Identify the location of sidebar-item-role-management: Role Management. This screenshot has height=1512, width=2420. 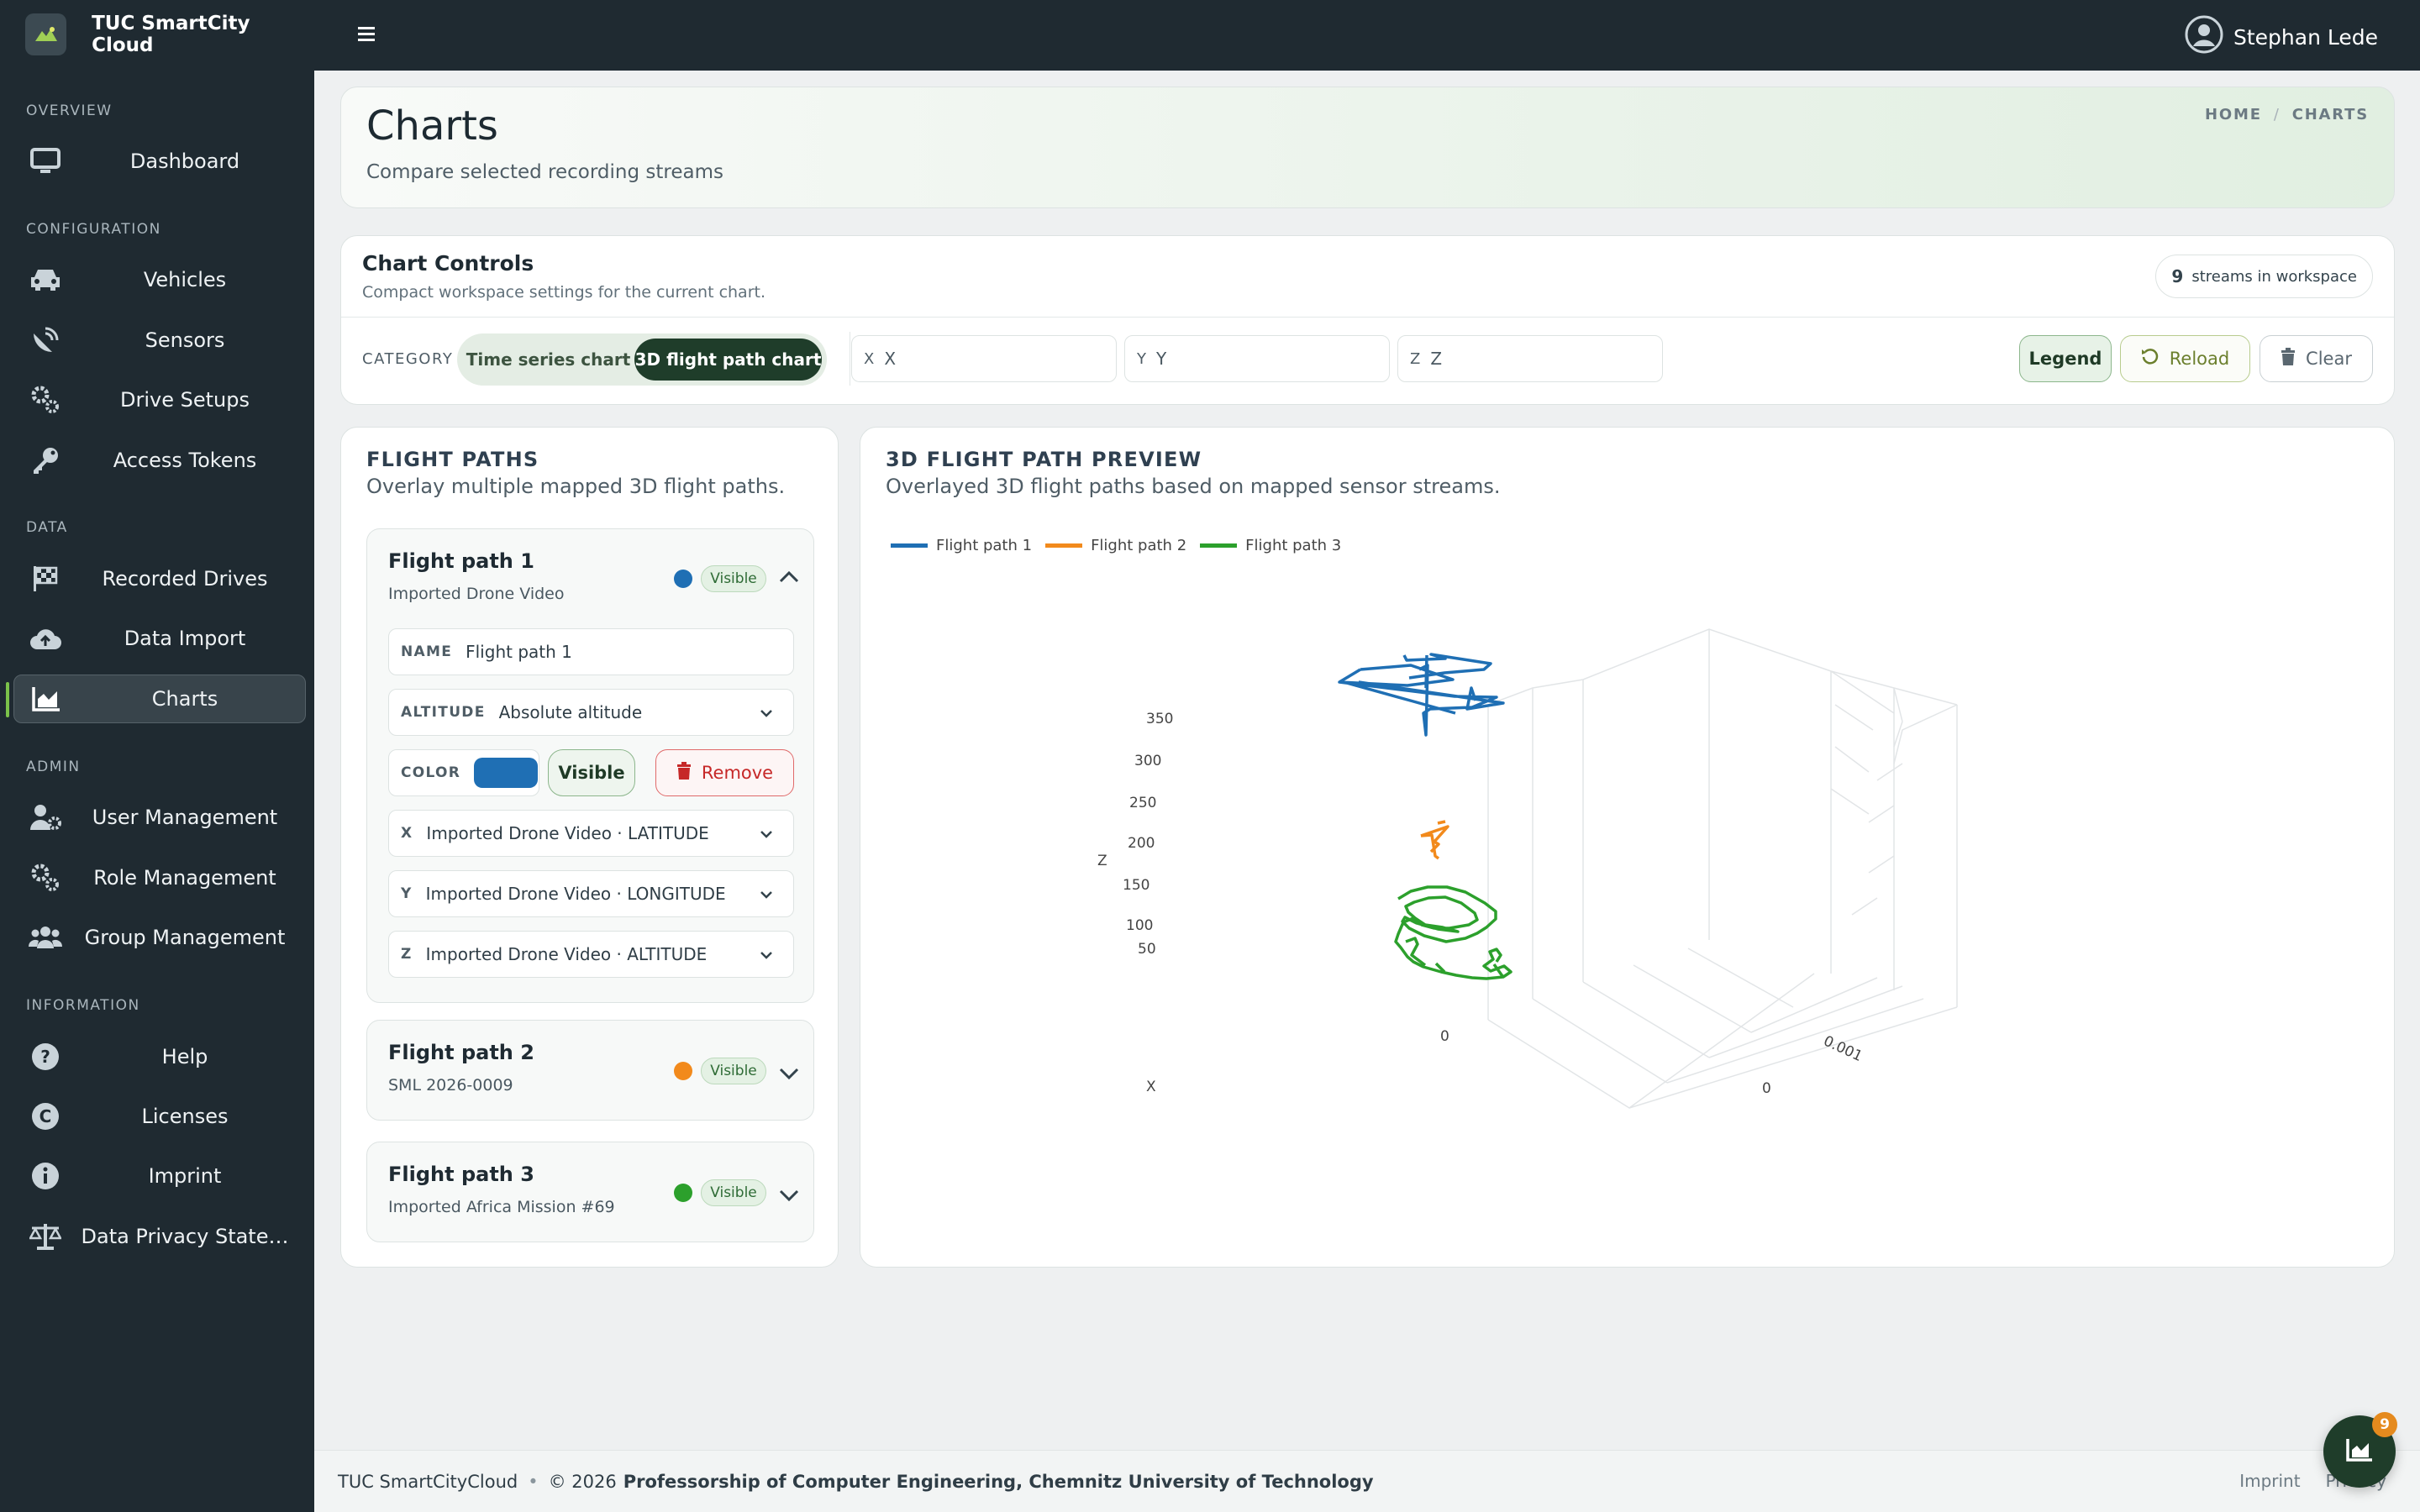
(159, 877).